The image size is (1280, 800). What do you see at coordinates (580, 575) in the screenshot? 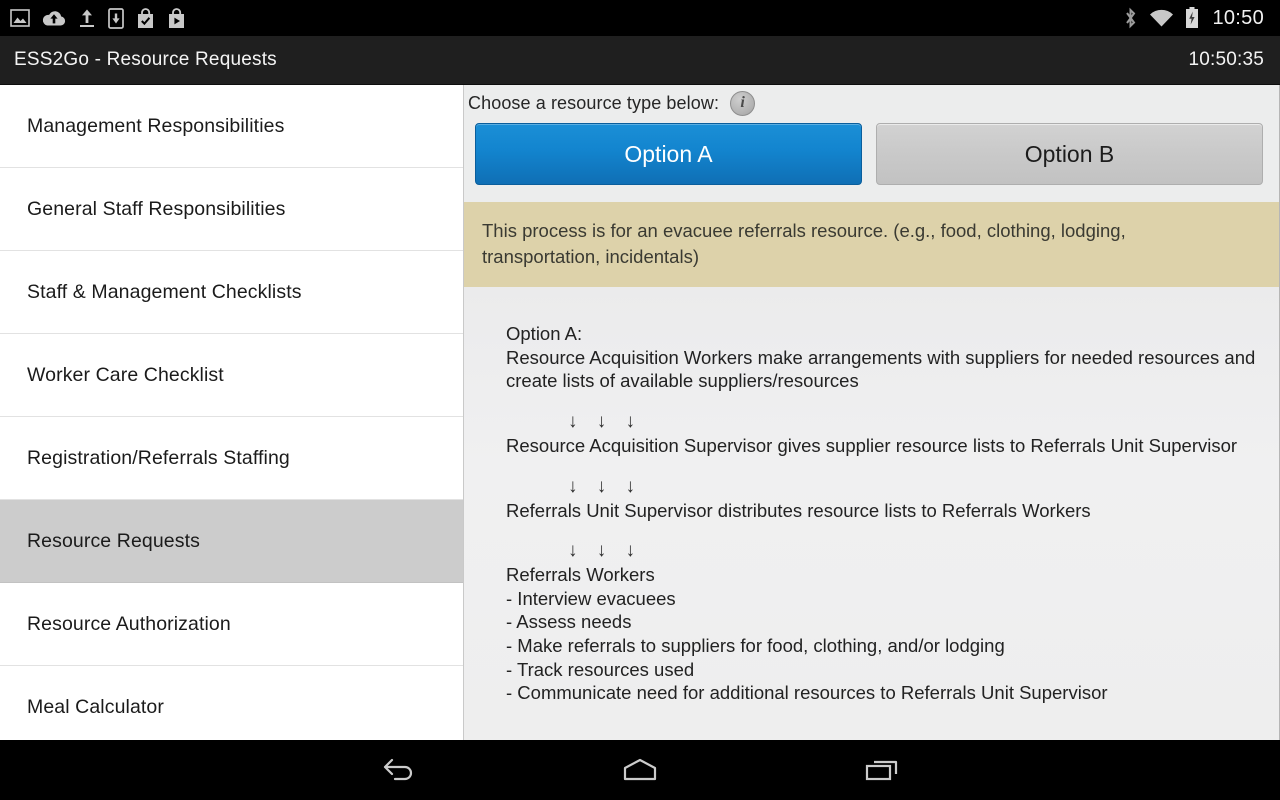
I see `flow-step-4-title: Referrals Workers` at bounding box center [580, 575].